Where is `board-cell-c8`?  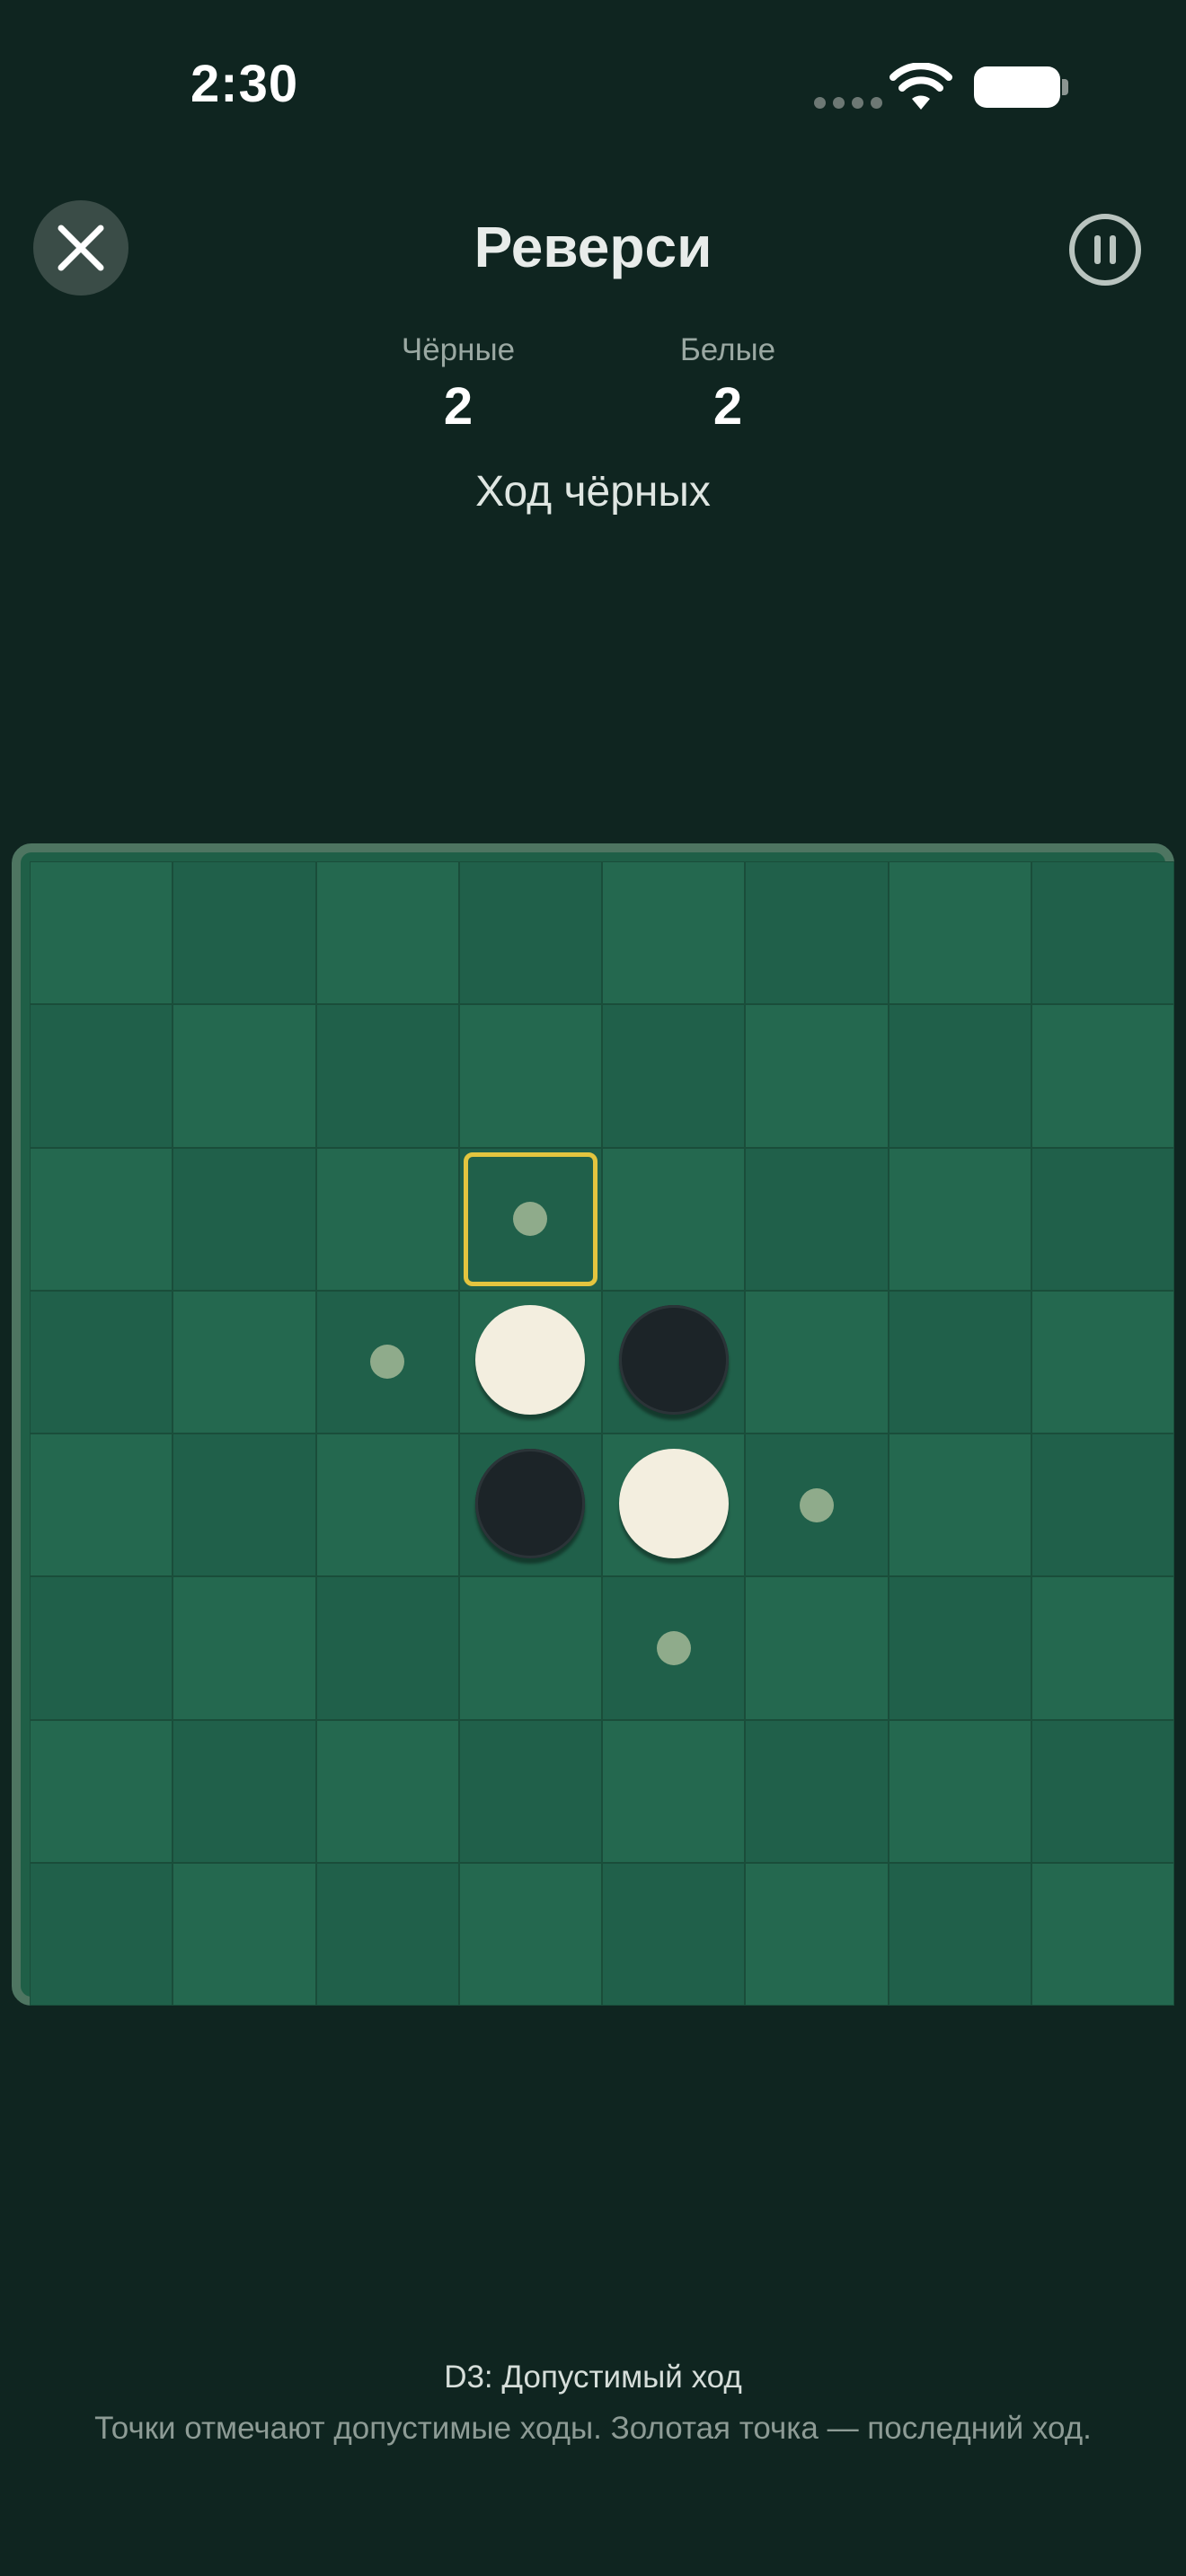 board-cell-c8 is located at coordinates (387, 1934).